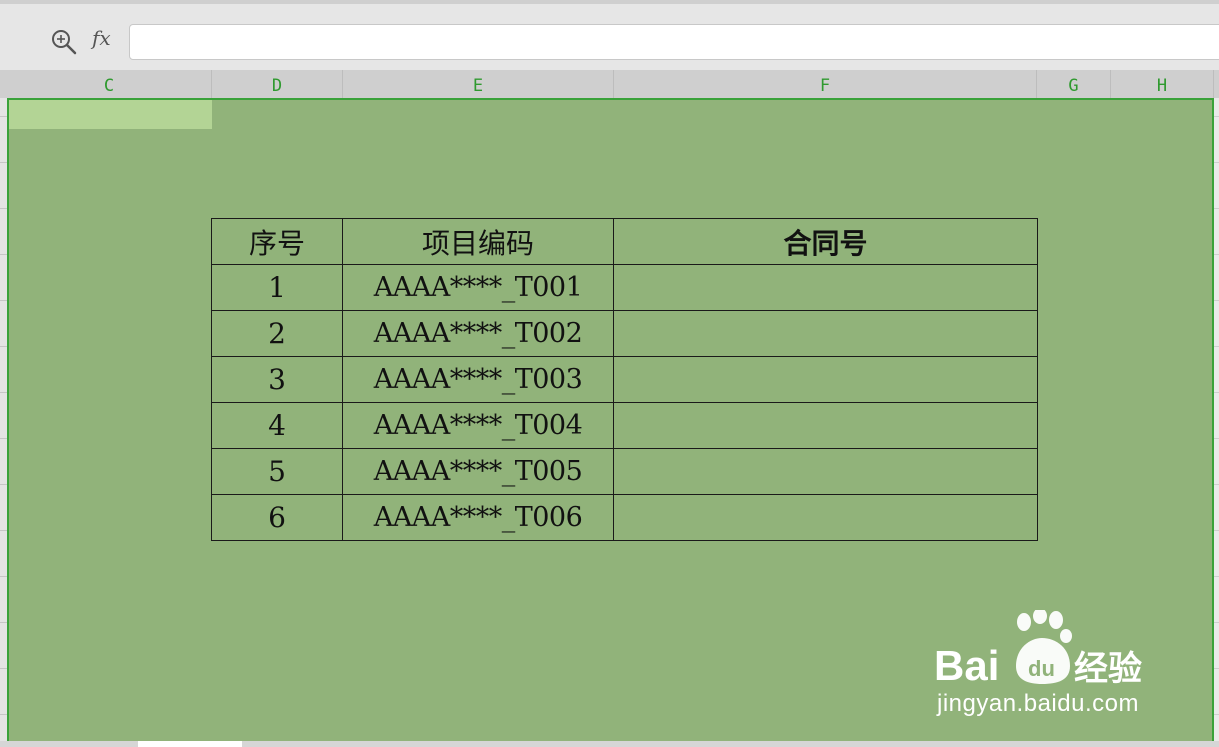  What do you see at coordinates (3, 422) in the screenshot?
I see `row-header-strip` at bounding box center [3, 422].